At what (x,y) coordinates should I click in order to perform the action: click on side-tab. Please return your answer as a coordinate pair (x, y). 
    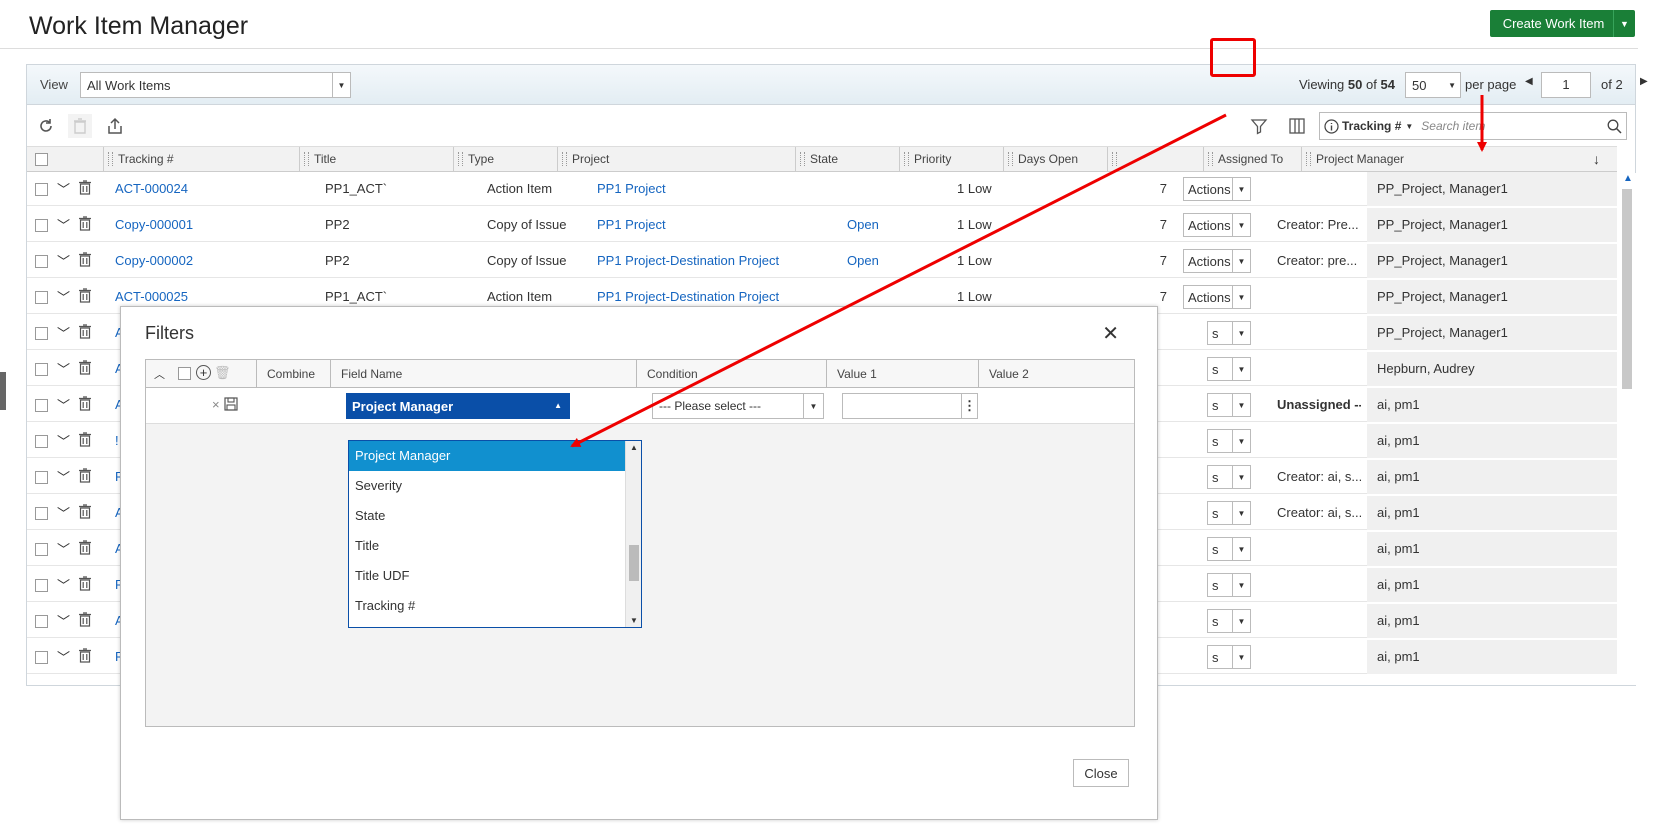
    Looking at the image, I should click on (3, 391).